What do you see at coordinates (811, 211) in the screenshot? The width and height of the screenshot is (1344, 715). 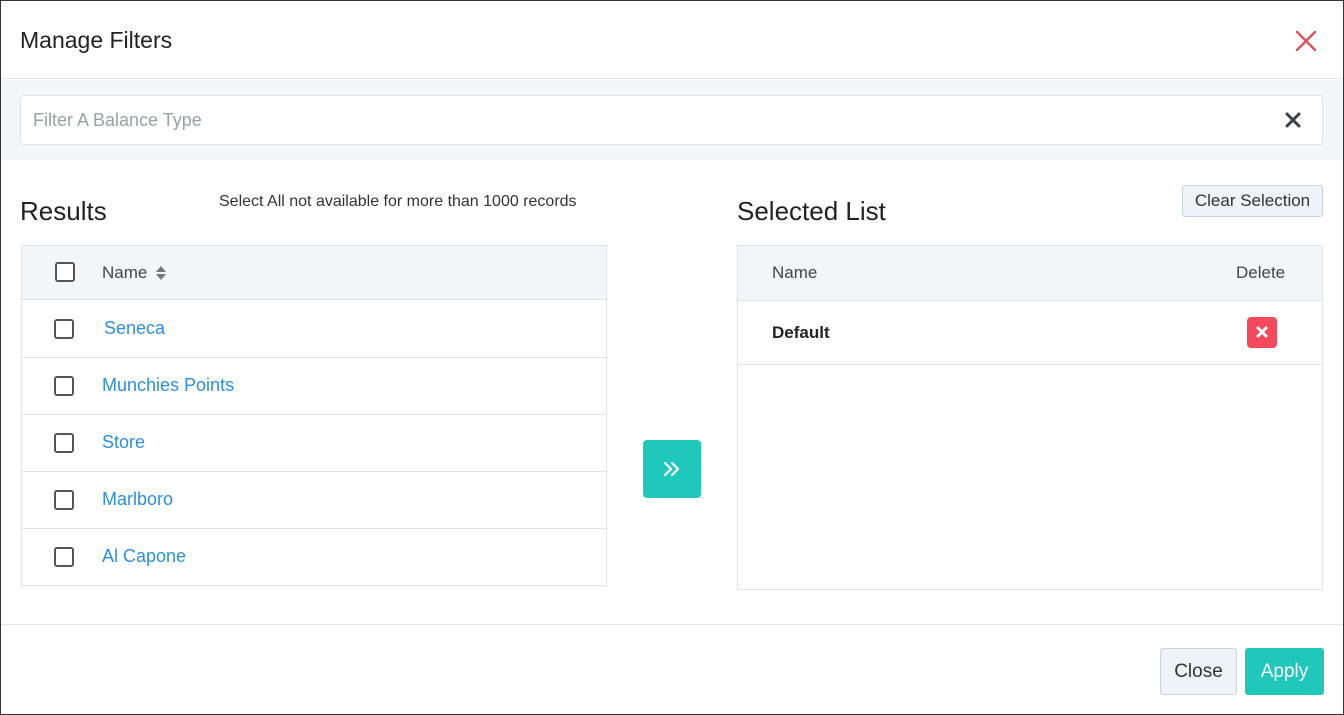 I see `selected-list-title: Selected List` at bounding box center [811, 211].